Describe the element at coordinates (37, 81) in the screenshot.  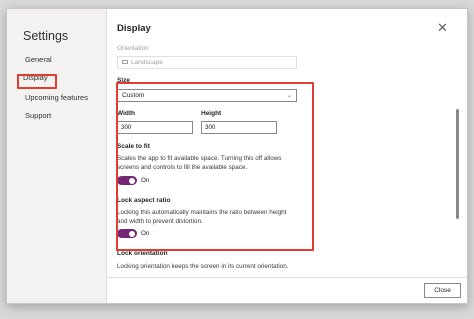
I see `highlight-box-display-nav` at that location.